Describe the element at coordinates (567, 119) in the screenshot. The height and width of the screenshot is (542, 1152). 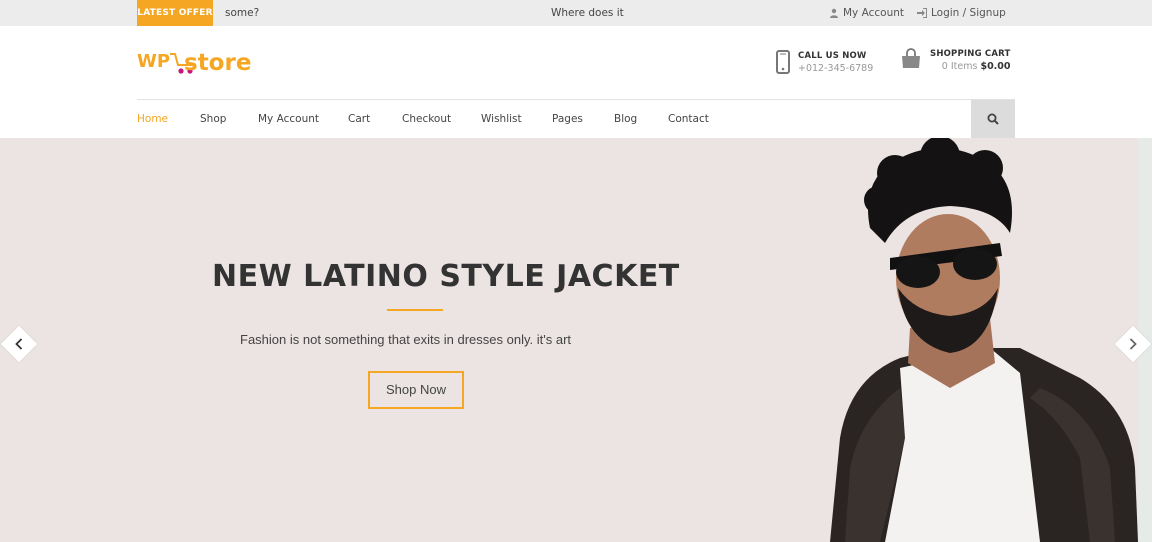
I see `nav-item-pages: Pages` at that location.